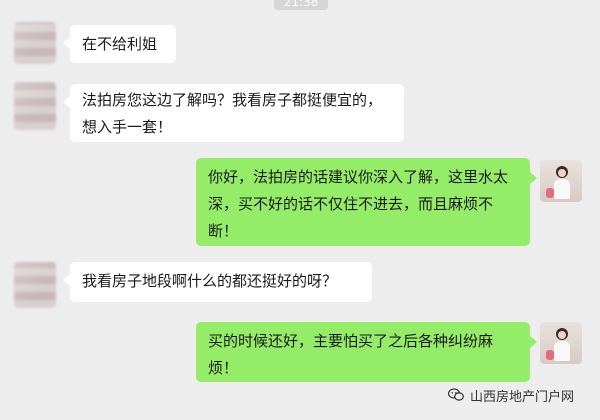 The height and width of the screenshot is (420, 600). I want to click on incoming-message-bubble: 在不给利姐, so click(119, 44).